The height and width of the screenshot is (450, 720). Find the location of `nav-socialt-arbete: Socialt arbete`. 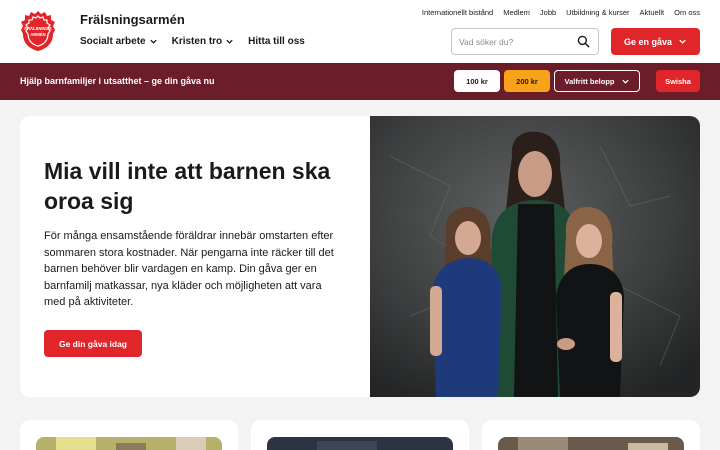

nav-socialt-arbete: Socialt arbete is located at coordinates (119, 41).